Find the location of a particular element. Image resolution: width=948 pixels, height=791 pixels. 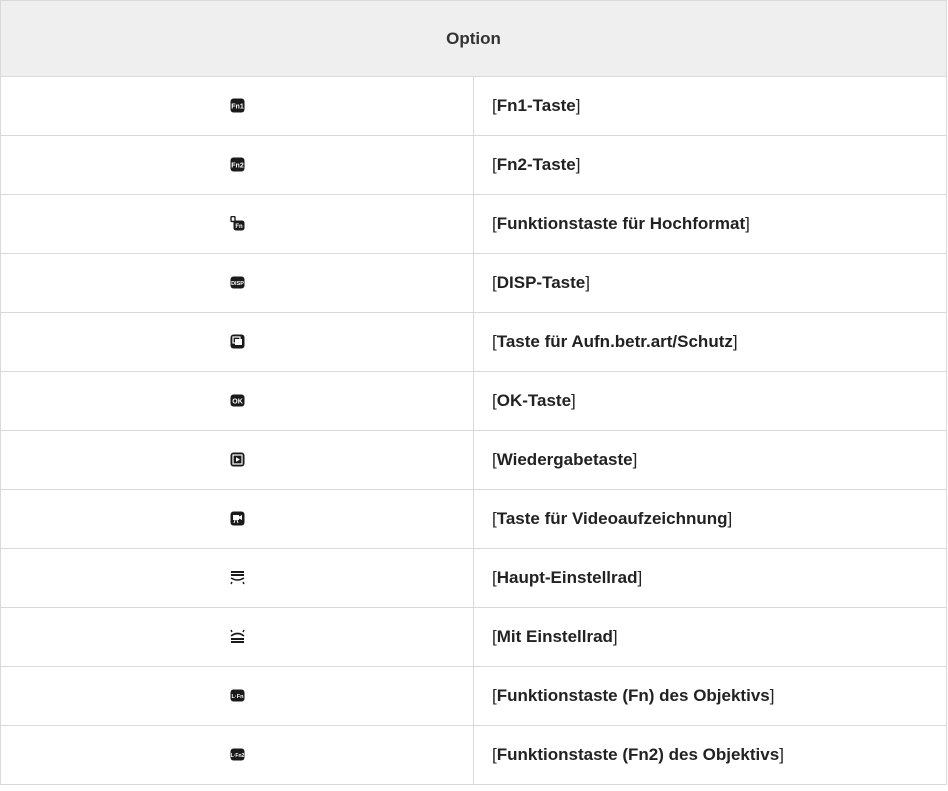

table-row: [Taste für Videoaufzeichnung] is located at coordinates (473, 519).